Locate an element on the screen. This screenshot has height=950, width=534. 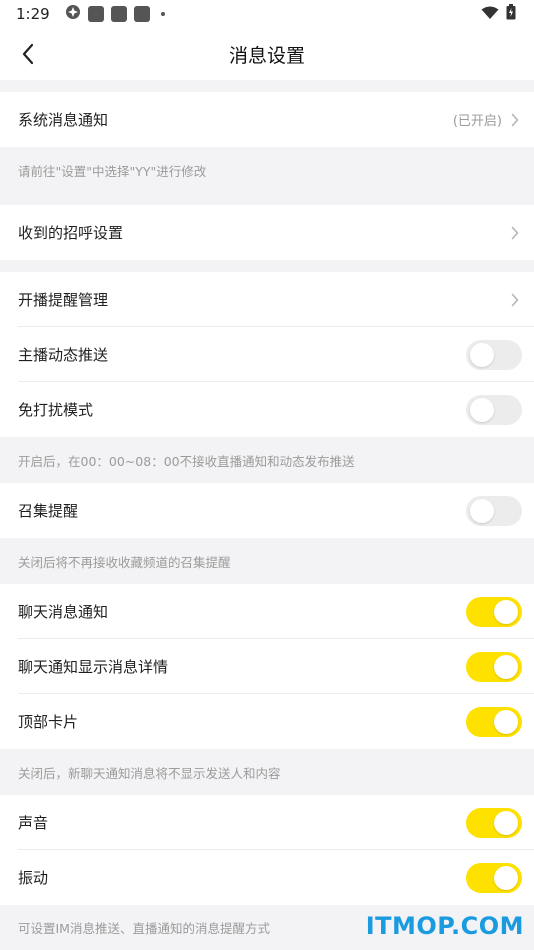
dnd-note: 开启后，在00：00~08：00不接收直播通知和动态发布推送 is located at coordinates (267, 460).